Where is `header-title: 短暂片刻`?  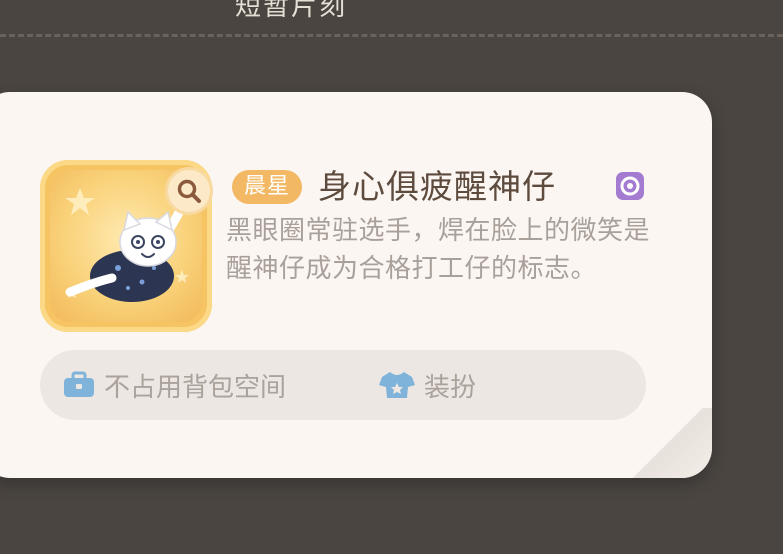
header-title: 短暂片刻 is located at coordinates (291, 11).